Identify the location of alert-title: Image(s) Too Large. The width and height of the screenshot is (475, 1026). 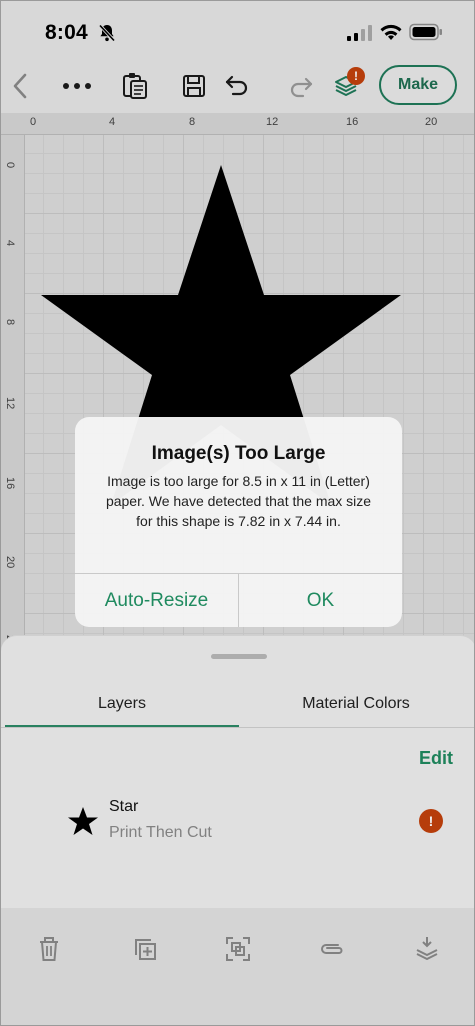
(238, 453).